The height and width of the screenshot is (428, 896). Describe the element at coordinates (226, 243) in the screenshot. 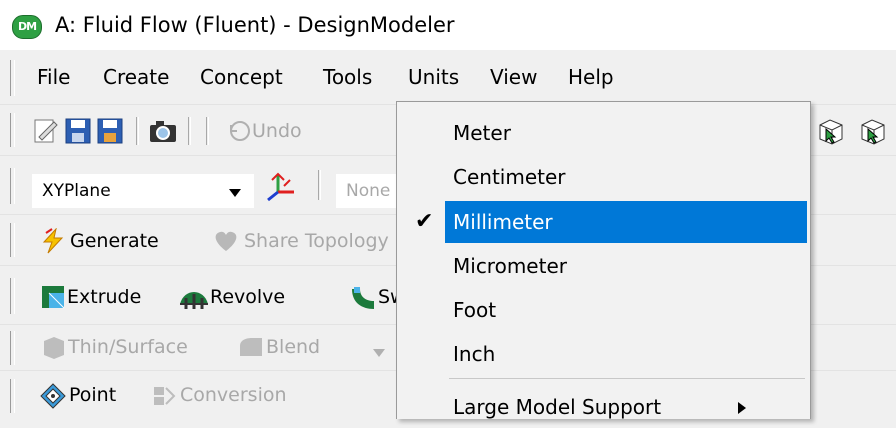

I see `share-topology-icon` at that location.